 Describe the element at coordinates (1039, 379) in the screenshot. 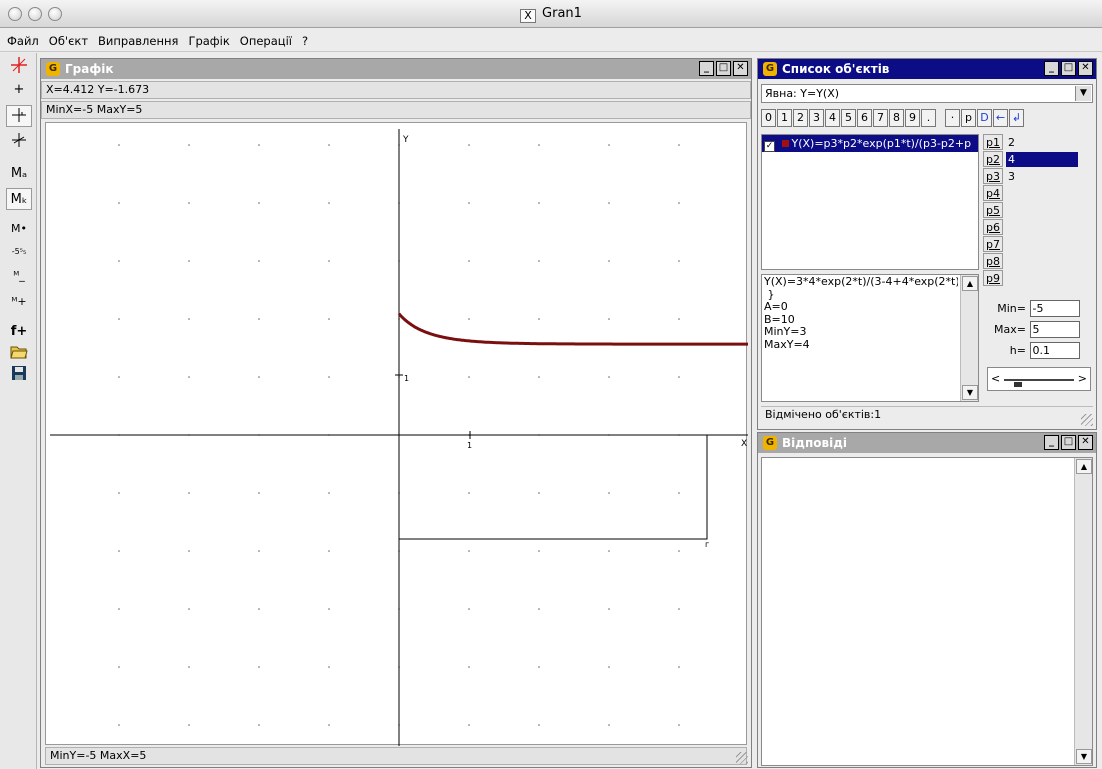

I see `step-slider: < >` at that location.